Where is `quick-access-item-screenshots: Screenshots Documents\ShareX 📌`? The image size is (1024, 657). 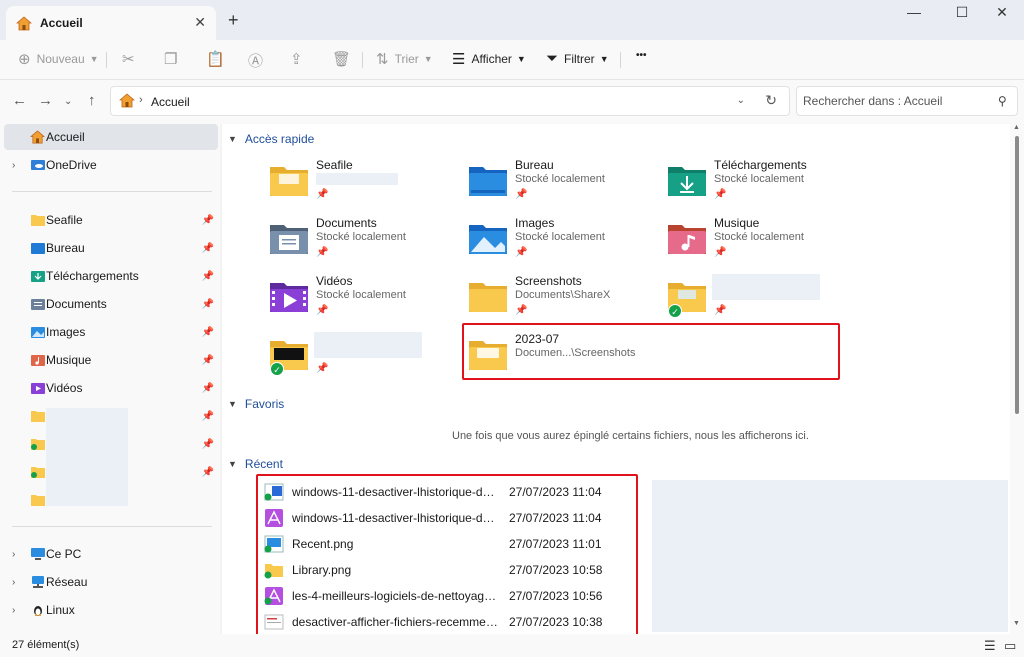
quick-access-item-screenshots: Screenshots Documents\ShareX 📌 is located at coordinates (564, 300).